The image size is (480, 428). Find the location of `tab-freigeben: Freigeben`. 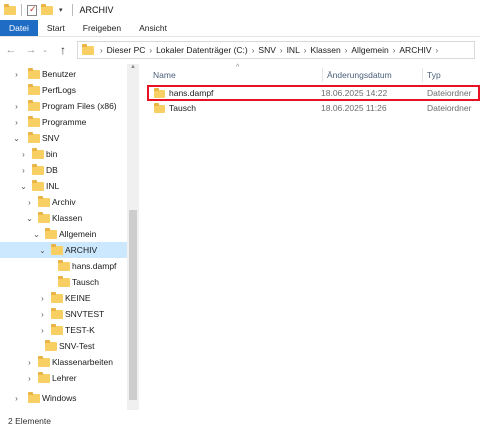

tab-freigeben: Freigeben is located at coordinates (102, 28).